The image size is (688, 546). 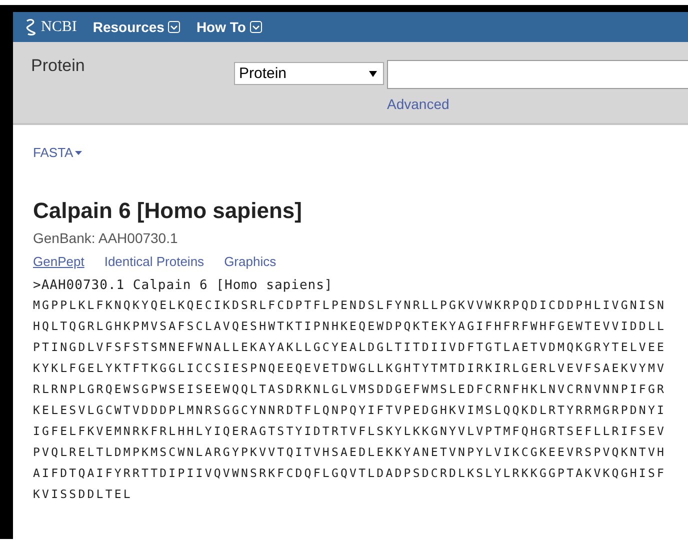 I want to click on record-link: Identical Proteins, so click(x=154, y=261).